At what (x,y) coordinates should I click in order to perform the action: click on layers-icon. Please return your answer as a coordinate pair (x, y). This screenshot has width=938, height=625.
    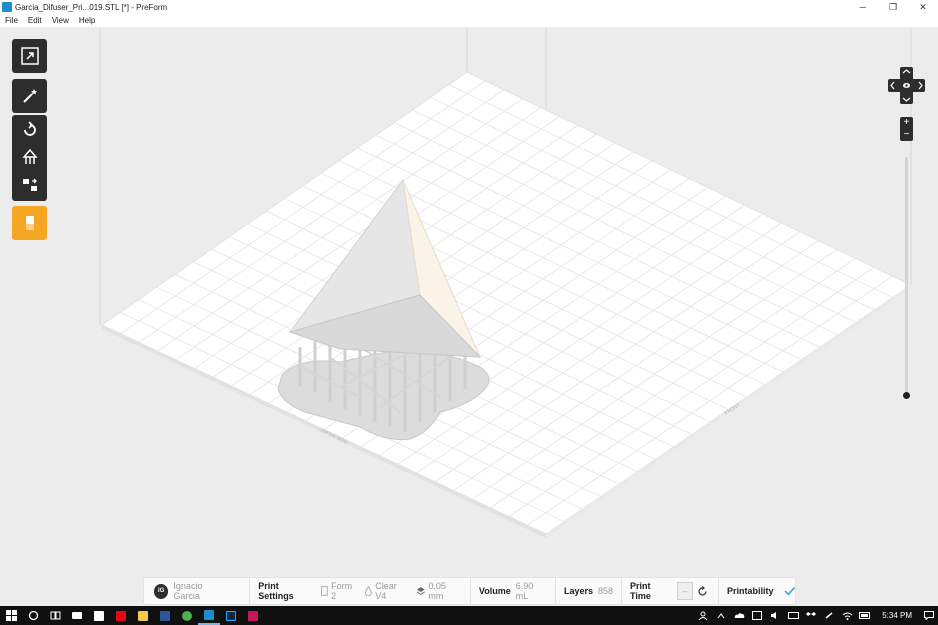
    Looking at the image, I should click on (420, 591).